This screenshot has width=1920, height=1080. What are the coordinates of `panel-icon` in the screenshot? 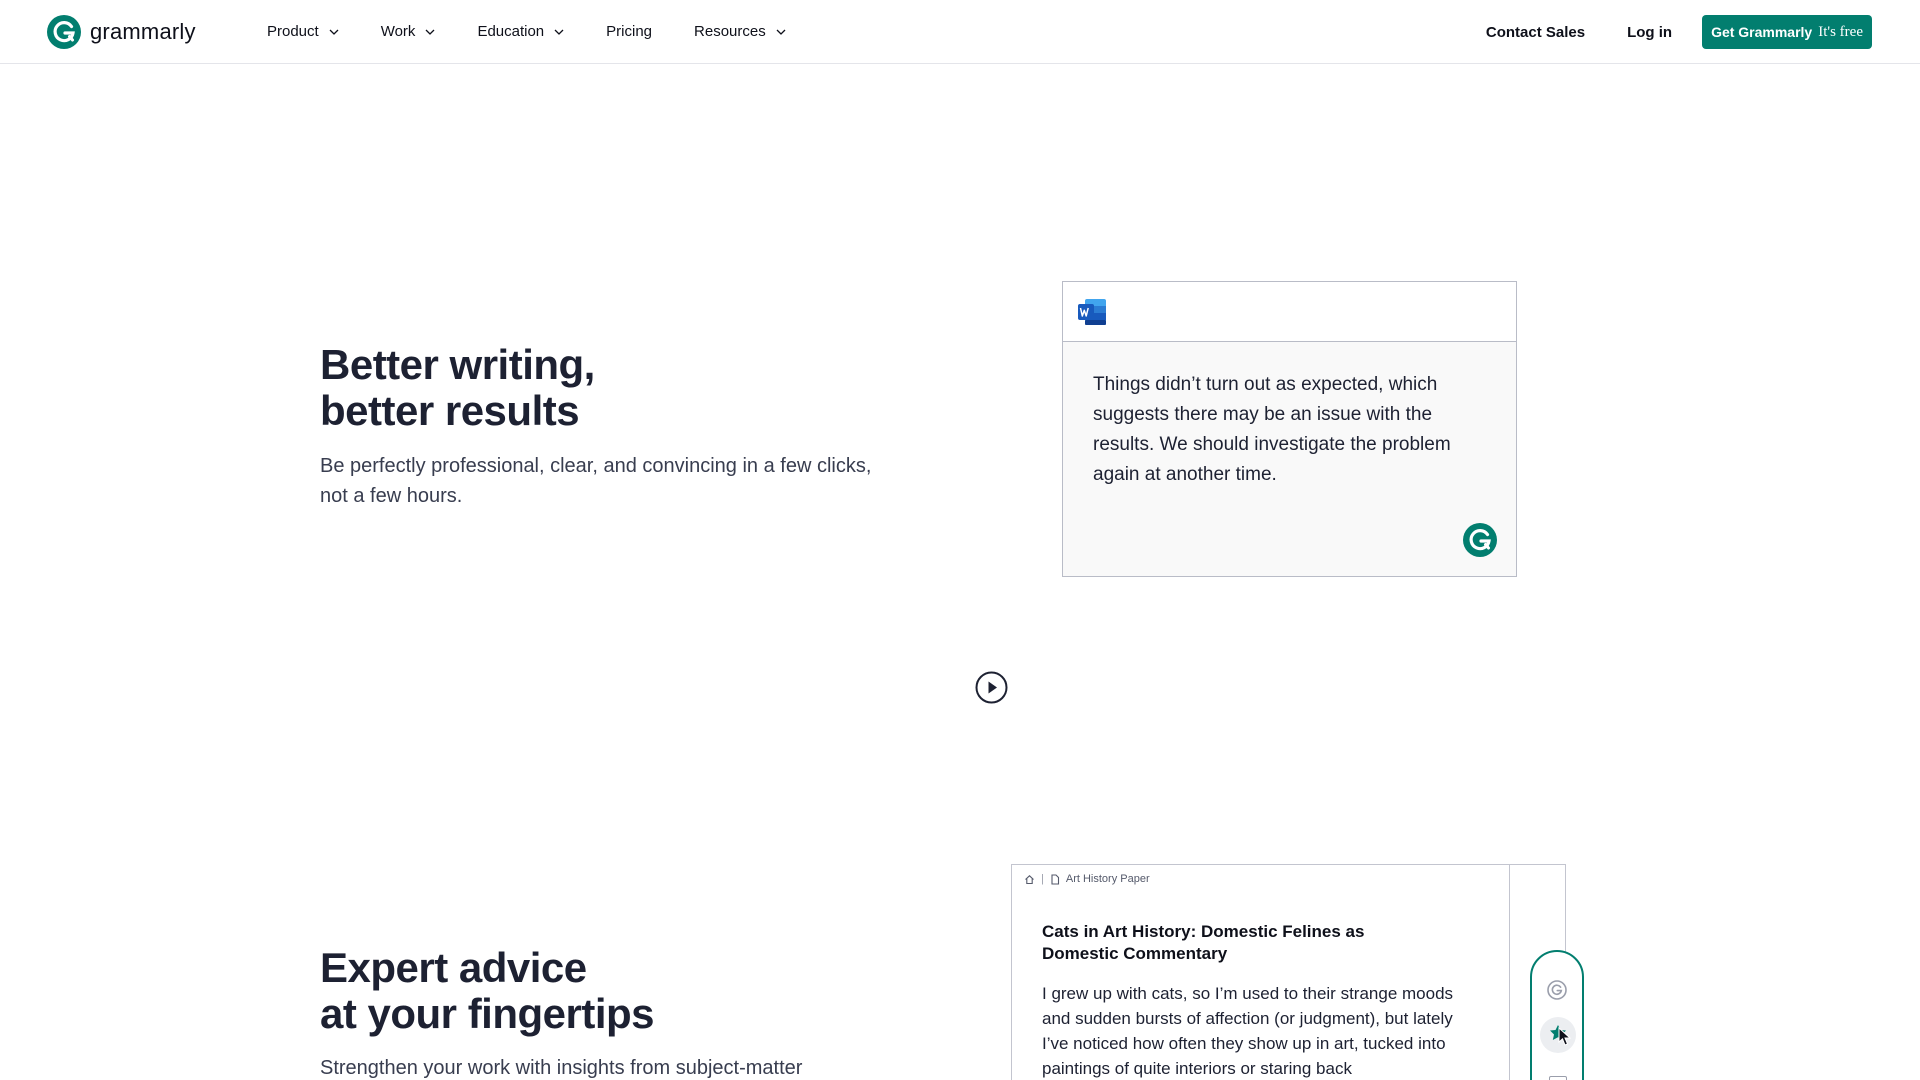 It's located at (1558, 1078).